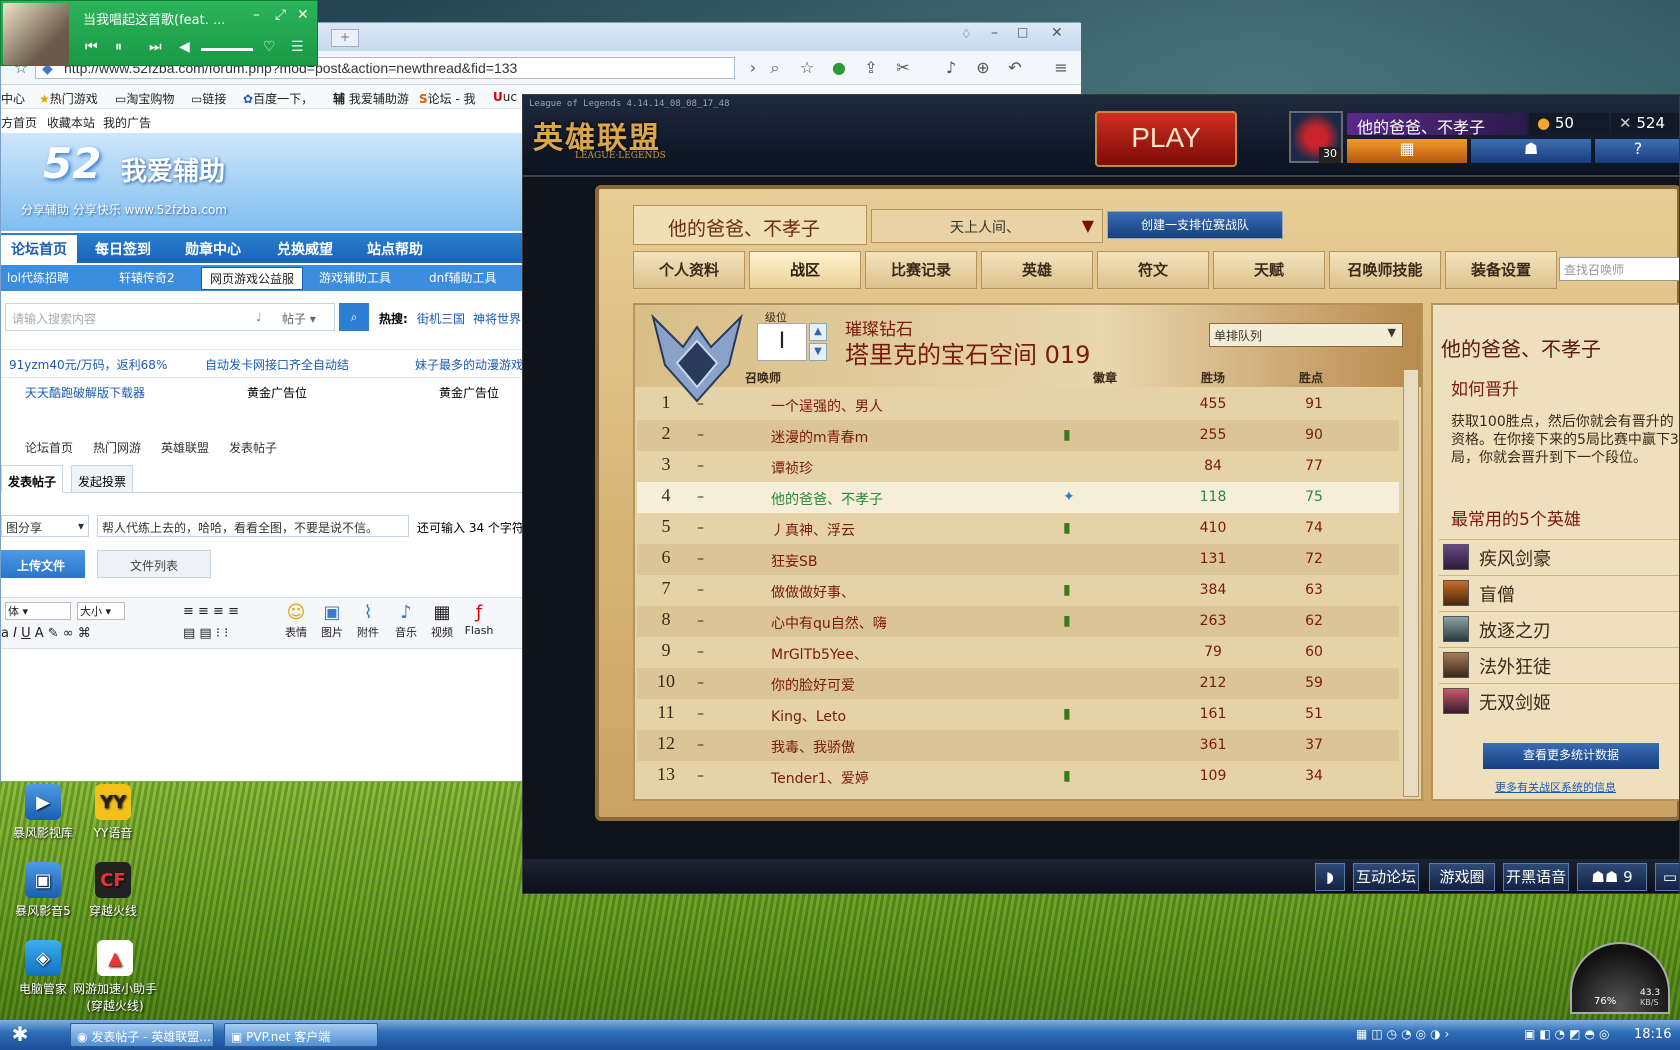 This screenshot has width=1680, height=1050. What do you see at coordinates (1269, 270) in the screenshot?
I see `tab-masteries: 天赋` at bounding box center [1269, 270].